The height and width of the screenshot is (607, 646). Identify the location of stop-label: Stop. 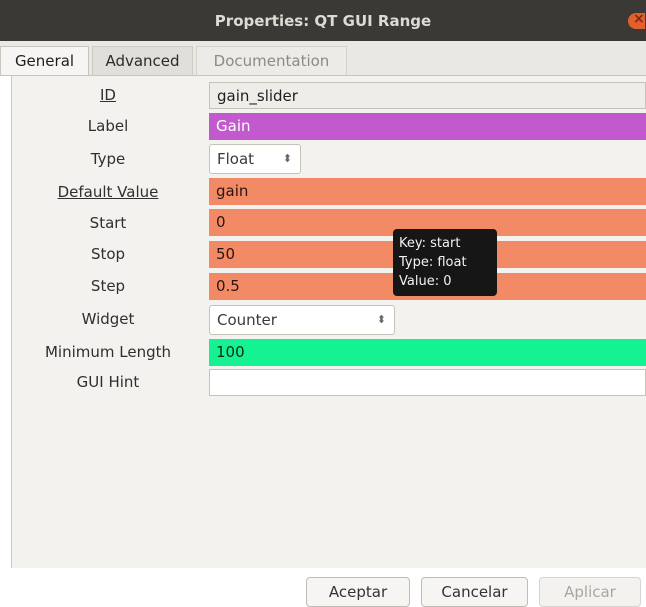
(108, 254).